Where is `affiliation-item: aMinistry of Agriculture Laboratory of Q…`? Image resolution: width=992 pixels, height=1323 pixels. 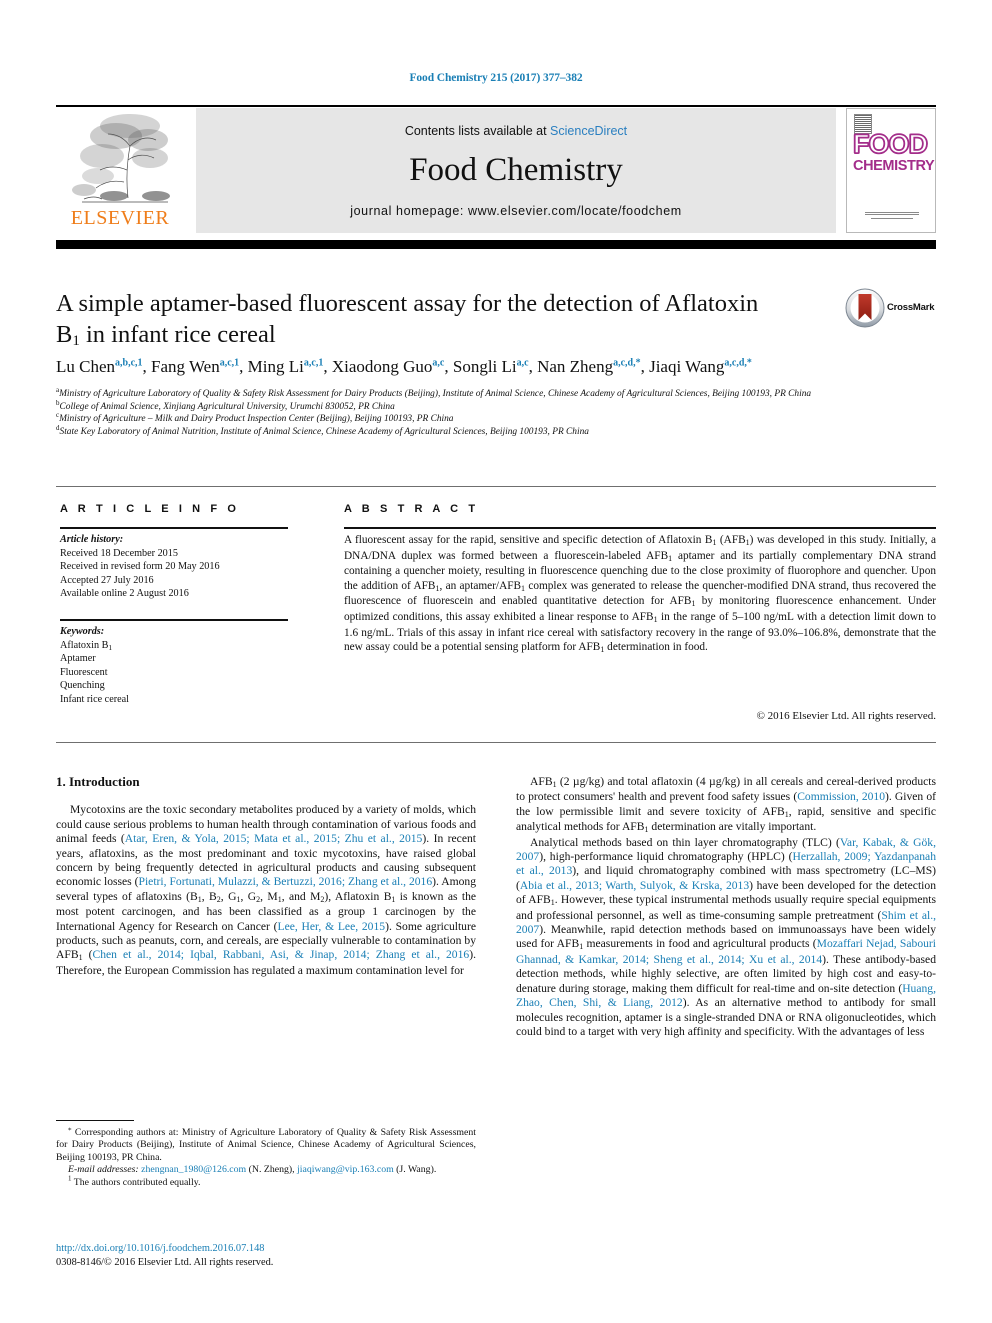 affiliation-item: aMinistry of Agriculture Laboratory of Q… is located at coordinates (496, 393).